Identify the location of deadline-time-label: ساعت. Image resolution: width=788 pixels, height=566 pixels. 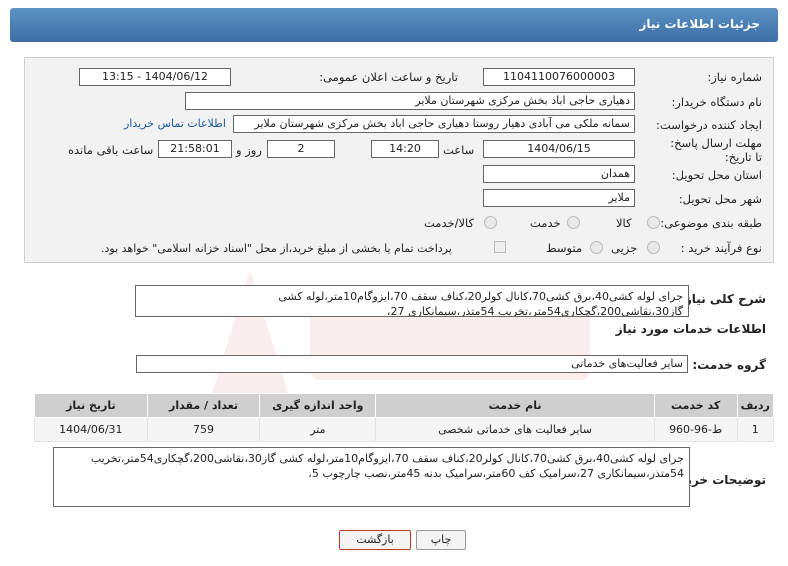
(459, 150).